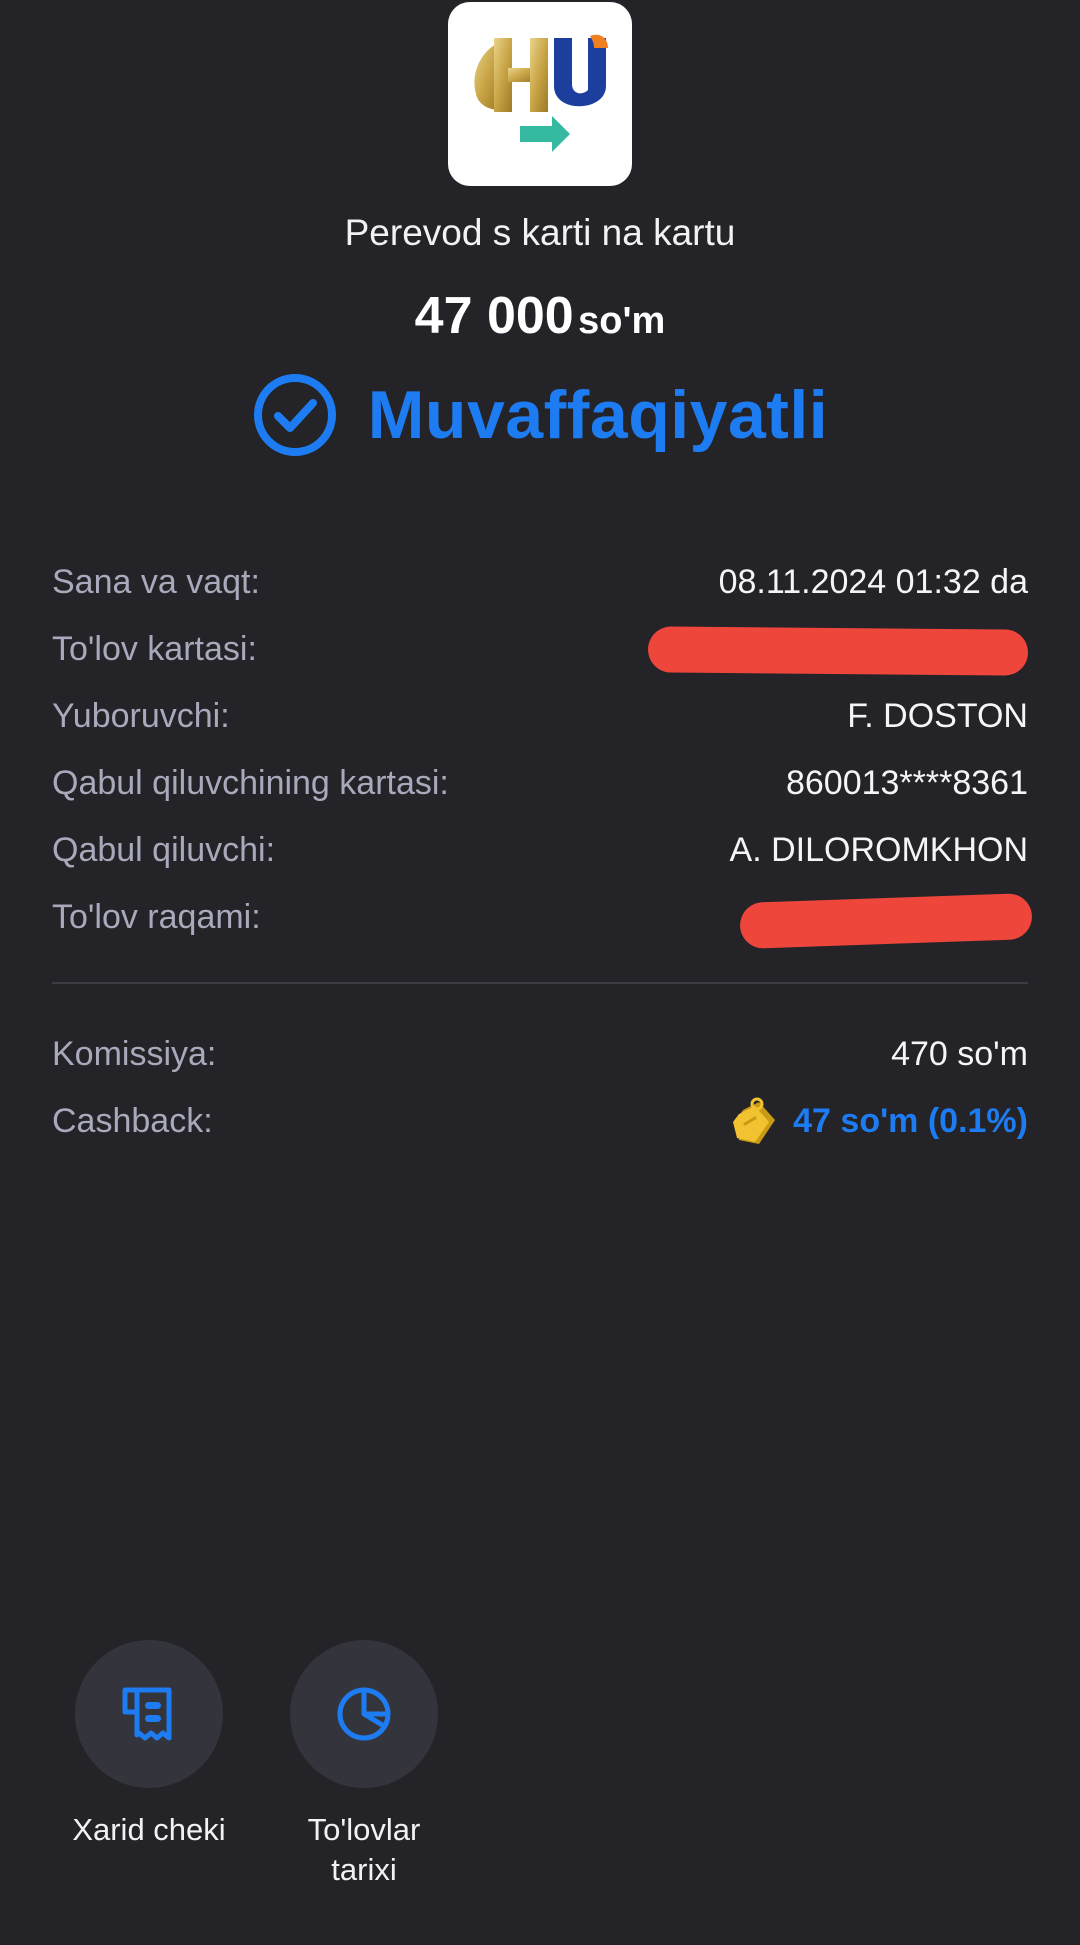 This screenshot has width=1080, height=1945. I want to click on commission-label: Komissiya:, so click(134, 1054).